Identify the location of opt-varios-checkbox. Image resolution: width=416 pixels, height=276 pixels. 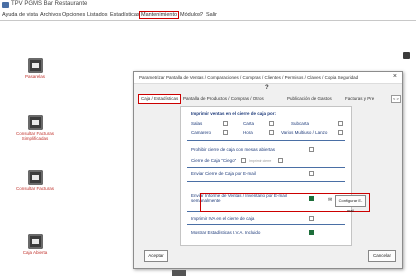
(340, 132).